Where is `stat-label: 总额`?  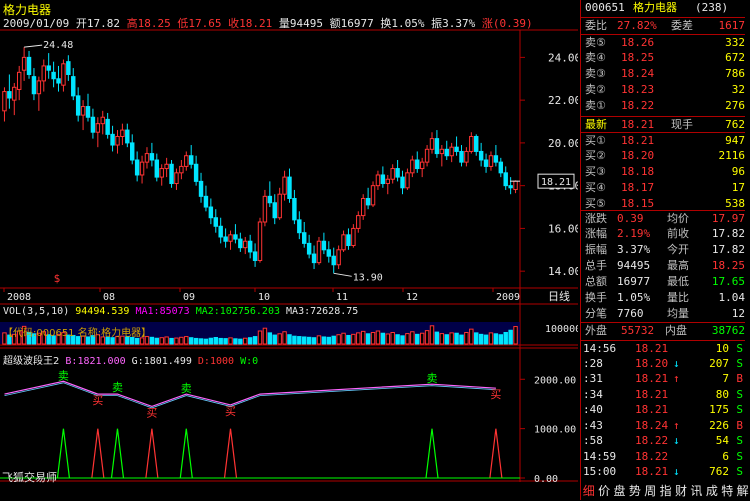 stat-label: 总额 is located at coordinates (596, 281).